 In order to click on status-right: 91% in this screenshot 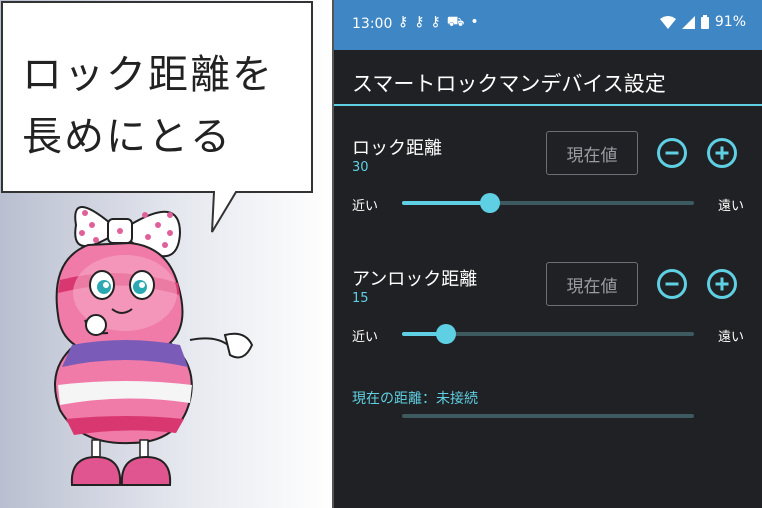, I will do `click(702, 22)`.